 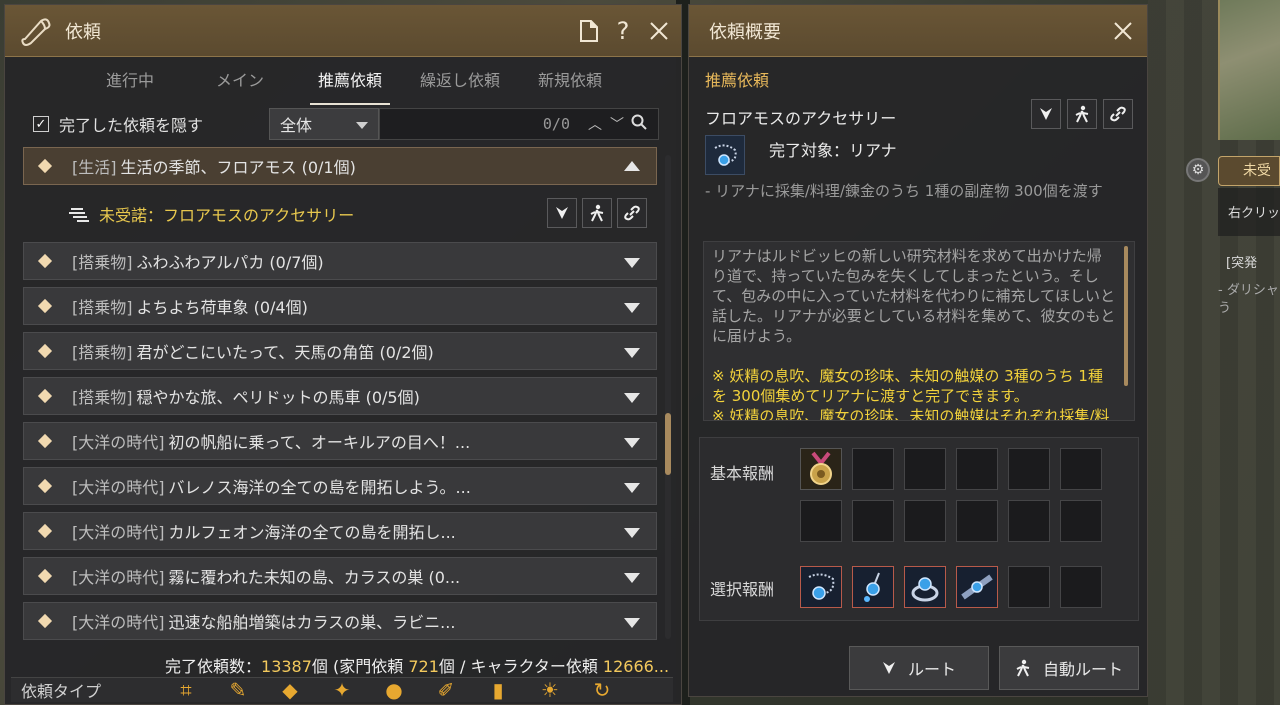 What do you see at coordinates (343, 31) in the screenshot?
I see `quest-window-header: 依頼 ?` at bounding box center [343, 31].